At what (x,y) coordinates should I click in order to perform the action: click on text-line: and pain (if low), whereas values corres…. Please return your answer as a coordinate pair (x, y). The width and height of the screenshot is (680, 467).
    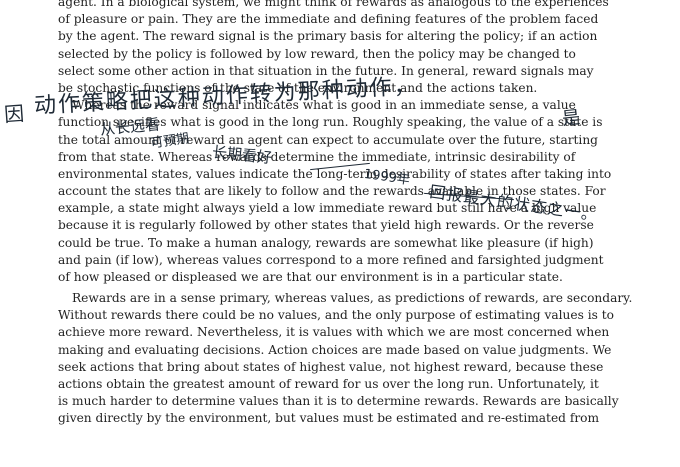
    Looking at the image, I should click on (331, 259).